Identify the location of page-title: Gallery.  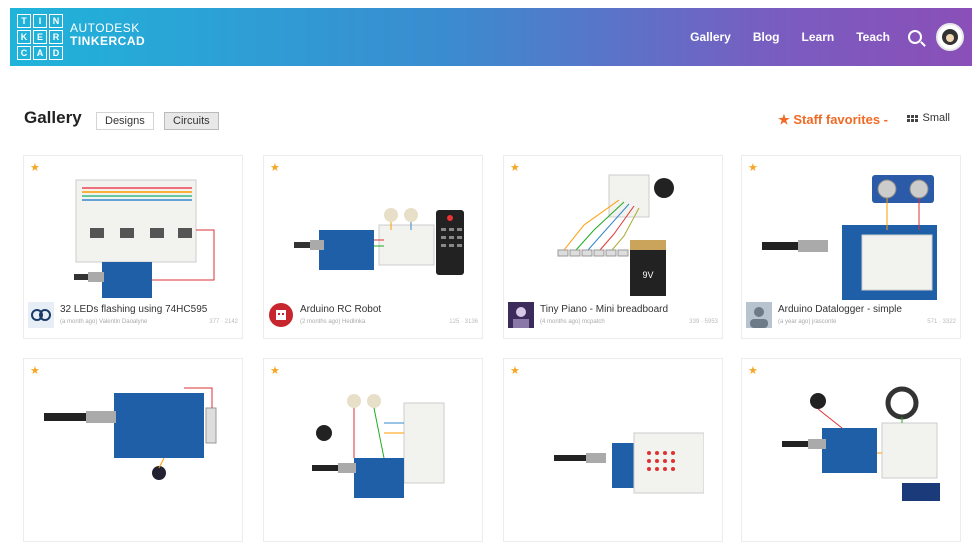
(53, 117).